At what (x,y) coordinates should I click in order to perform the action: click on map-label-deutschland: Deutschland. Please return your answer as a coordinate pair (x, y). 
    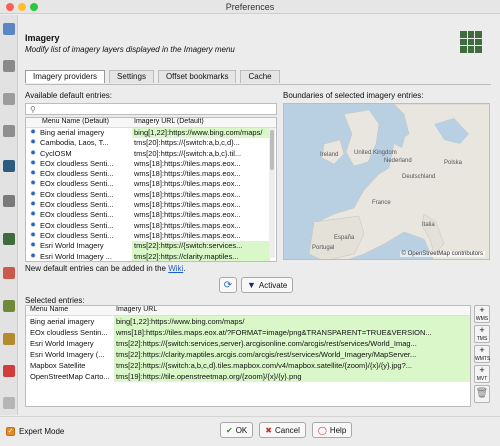
    Looking at the image, I should click on (418, 177).